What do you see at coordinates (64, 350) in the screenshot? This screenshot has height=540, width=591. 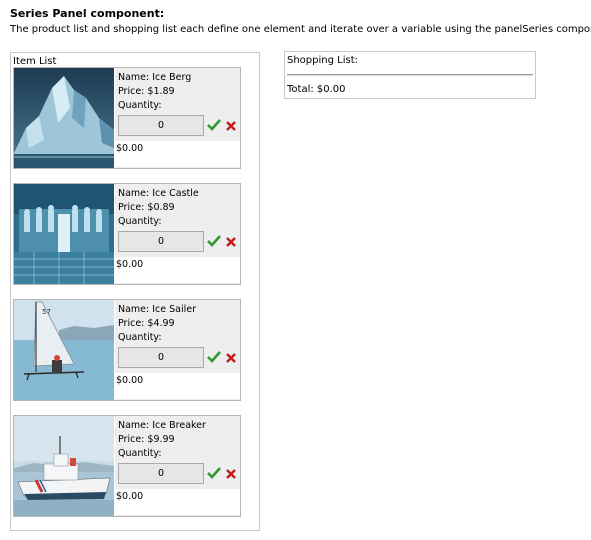 I see `ice-sailer-image: 57` at bounding box center [64, 350].